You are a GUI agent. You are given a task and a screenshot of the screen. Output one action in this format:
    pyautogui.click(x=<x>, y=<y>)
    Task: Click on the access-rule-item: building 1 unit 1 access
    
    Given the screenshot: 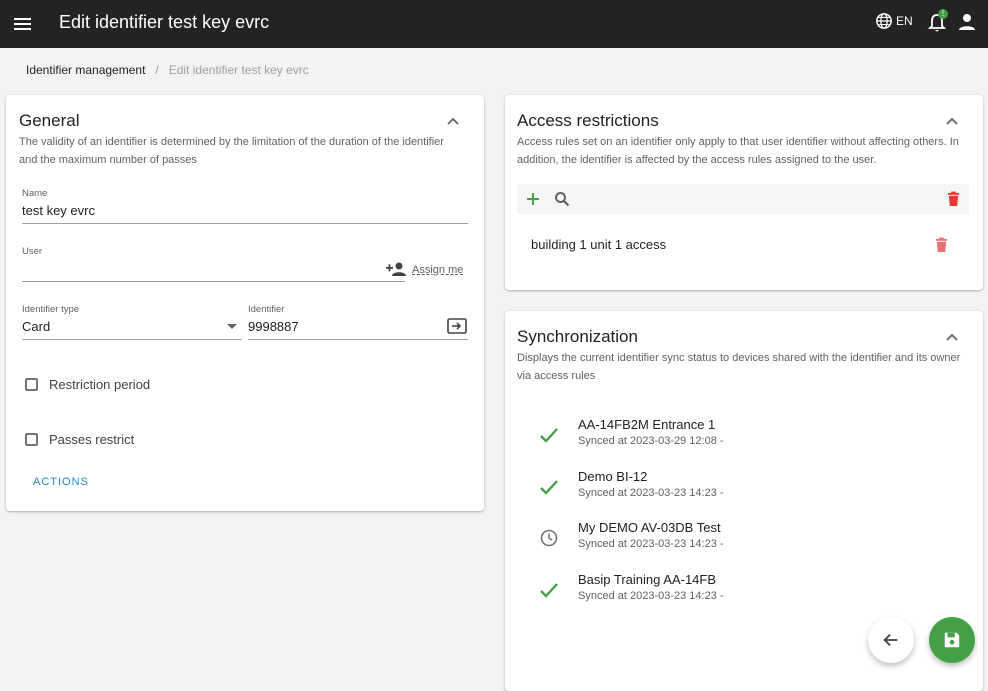 What is the action you would take?
    pyautogui.click(x=598, y=244)
    